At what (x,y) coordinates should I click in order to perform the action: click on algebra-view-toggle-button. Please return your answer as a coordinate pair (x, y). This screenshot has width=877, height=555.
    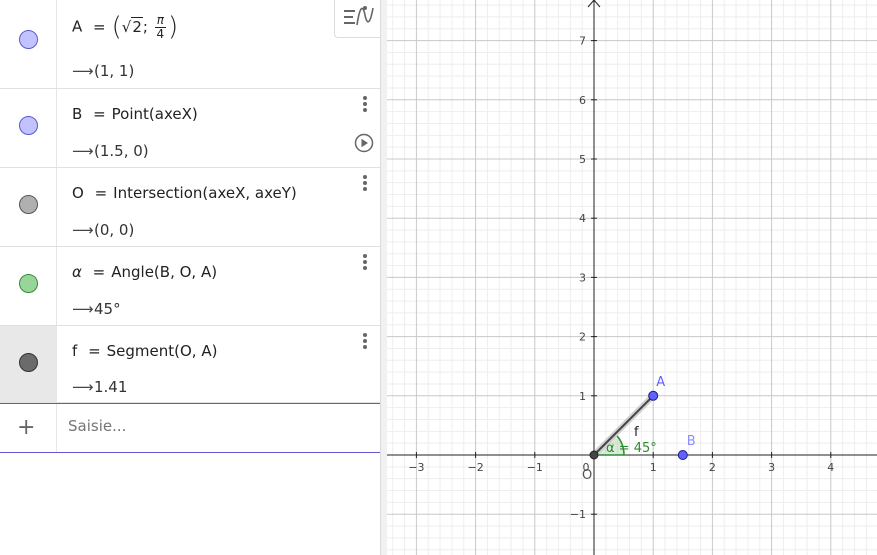
    Looking at the image, I should click on (357, 19).